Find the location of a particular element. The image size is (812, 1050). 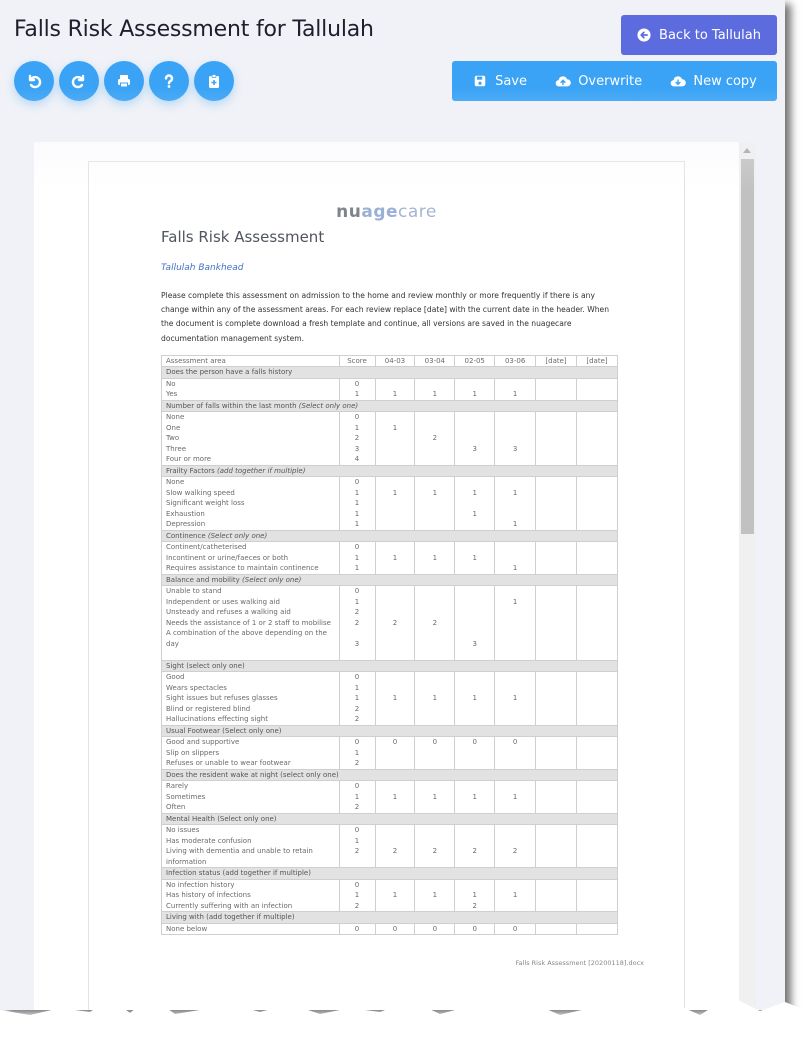

overwrite-button: Overwrite is located at coordinates (598, 81).